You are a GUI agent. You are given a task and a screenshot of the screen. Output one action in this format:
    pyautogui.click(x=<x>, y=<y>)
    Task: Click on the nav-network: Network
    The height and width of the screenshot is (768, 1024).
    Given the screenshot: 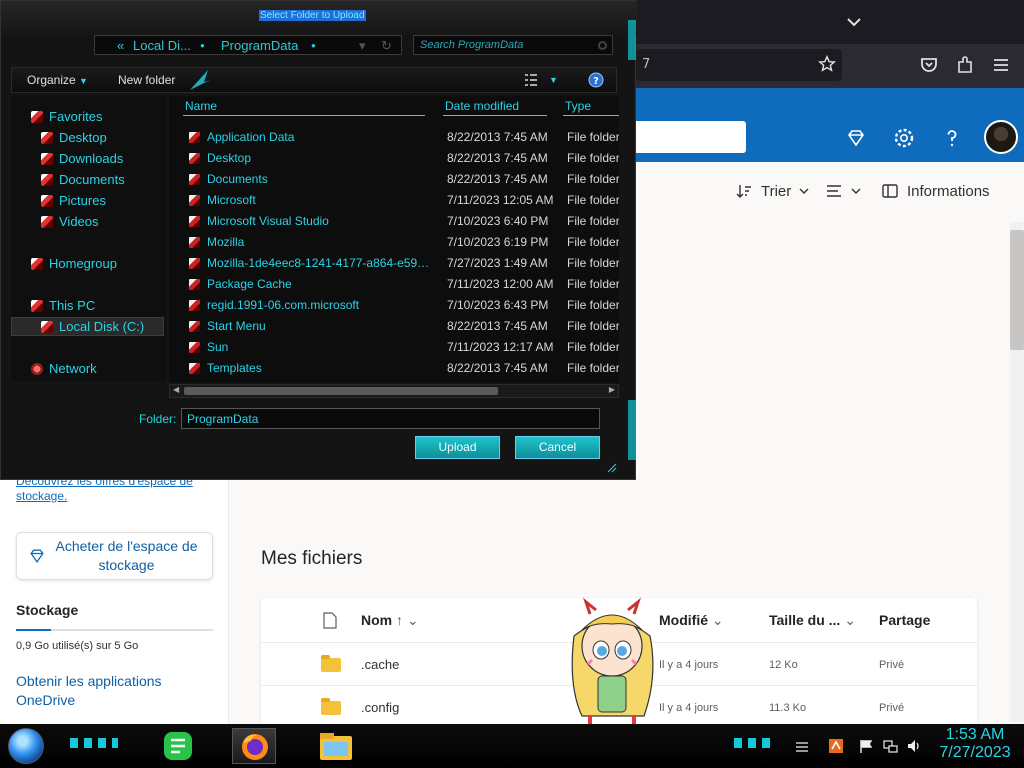 What is the action you would take?
    pyautogui.click(x=64, y=368)
    